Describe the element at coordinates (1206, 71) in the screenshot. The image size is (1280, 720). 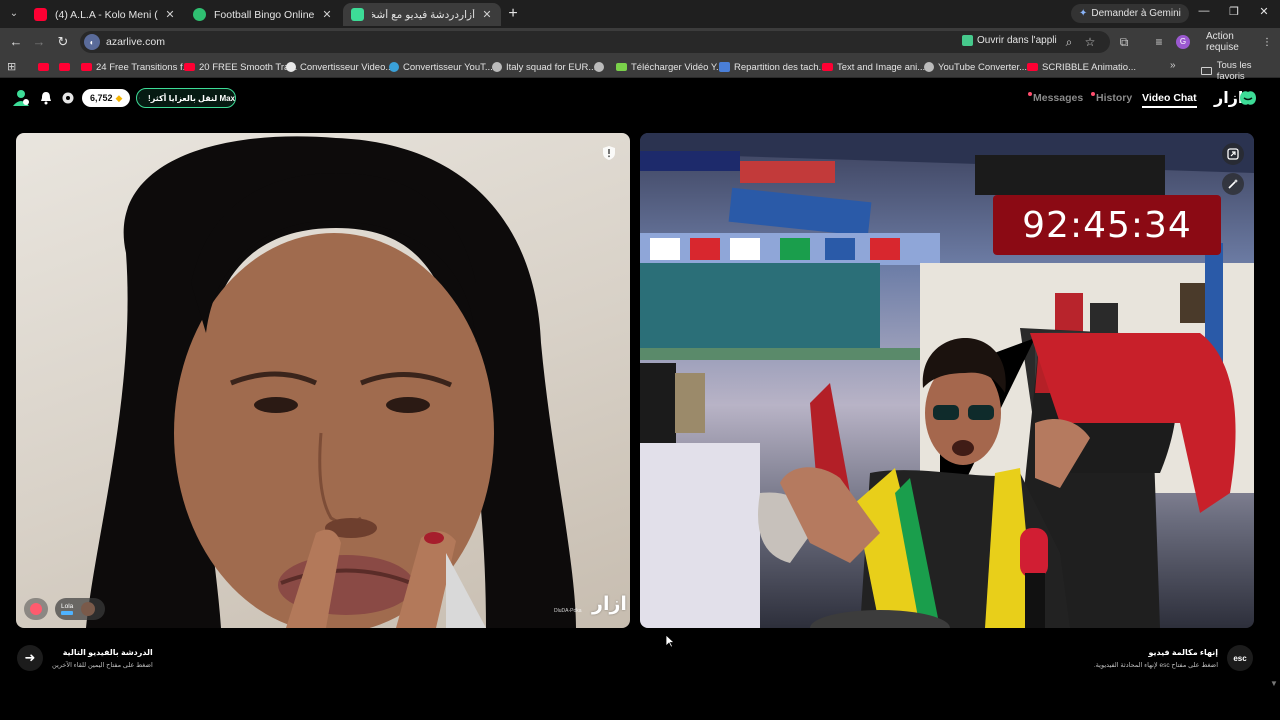
I see `folder-icon` at that location.